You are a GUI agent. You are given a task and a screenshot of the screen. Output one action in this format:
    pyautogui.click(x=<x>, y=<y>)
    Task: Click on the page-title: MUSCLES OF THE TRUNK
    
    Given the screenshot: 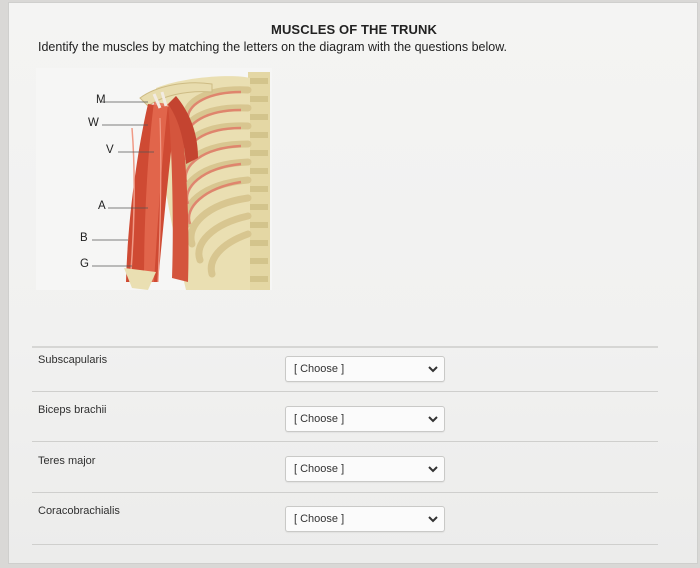 What is the action you would take?
    pyautogui.click(x=354, y=29)
    